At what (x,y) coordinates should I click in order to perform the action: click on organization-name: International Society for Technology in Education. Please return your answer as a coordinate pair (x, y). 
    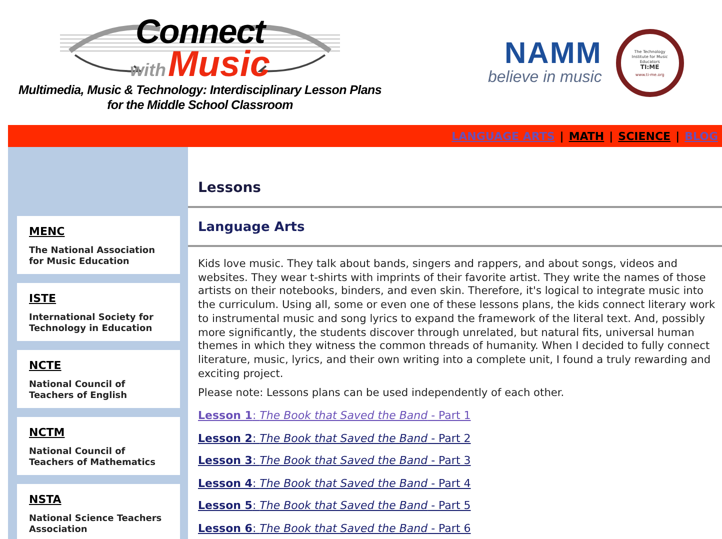
    Looking at the image, I should click on (91, 324).